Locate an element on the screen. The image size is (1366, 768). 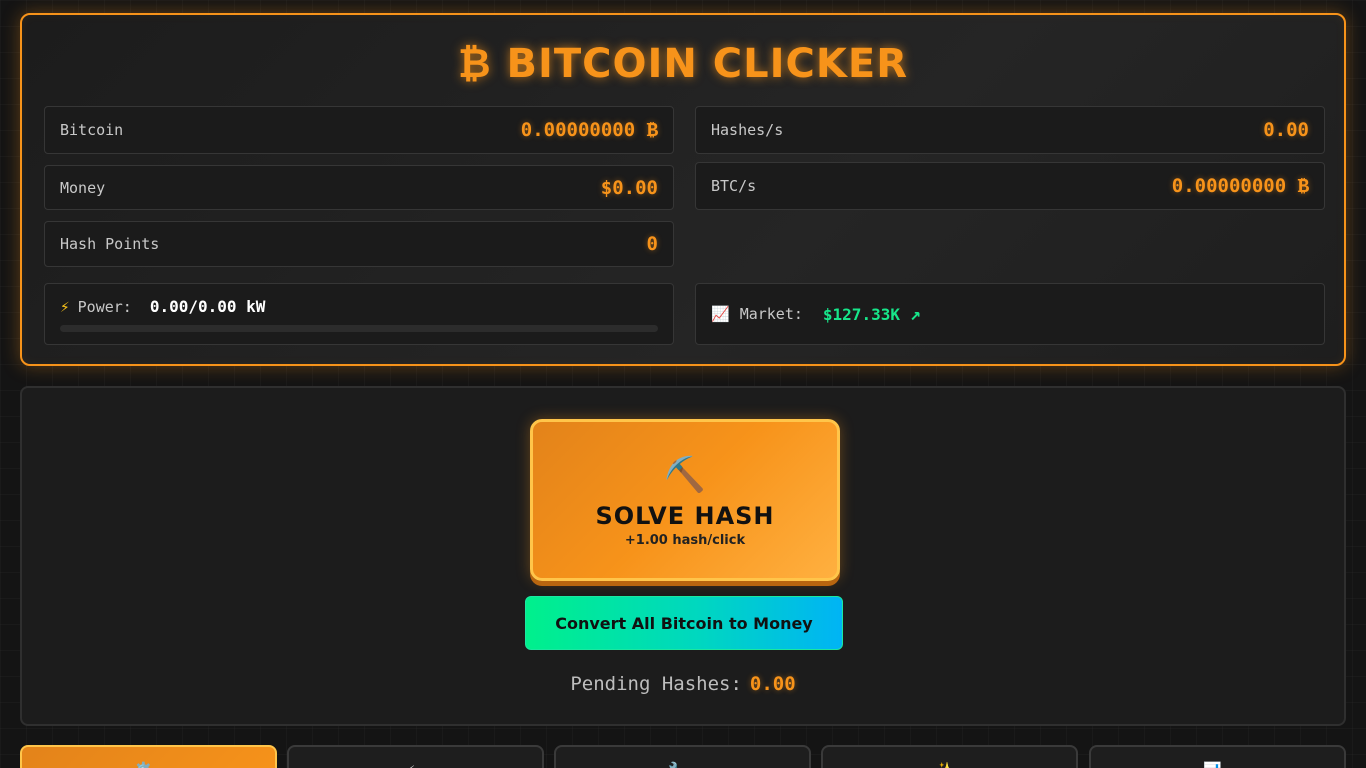
wrench-icon: 🔧 is located at coordinates (677, 764).